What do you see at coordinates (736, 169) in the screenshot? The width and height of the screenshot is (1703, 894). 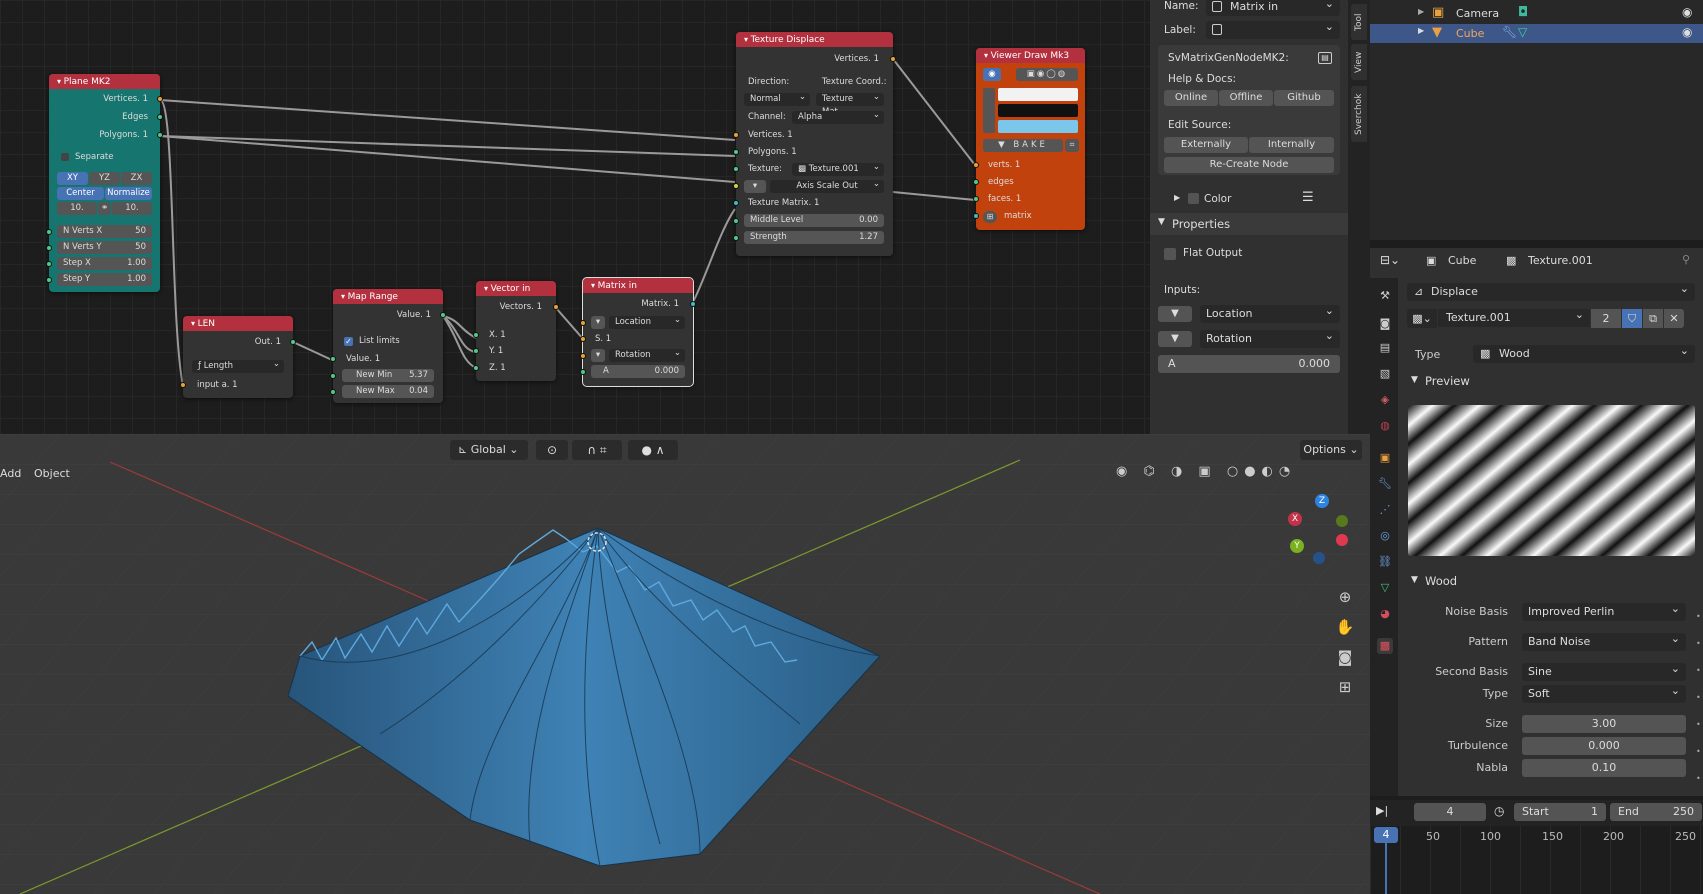 I see `texture-socket` at bounding box center [736, 169].